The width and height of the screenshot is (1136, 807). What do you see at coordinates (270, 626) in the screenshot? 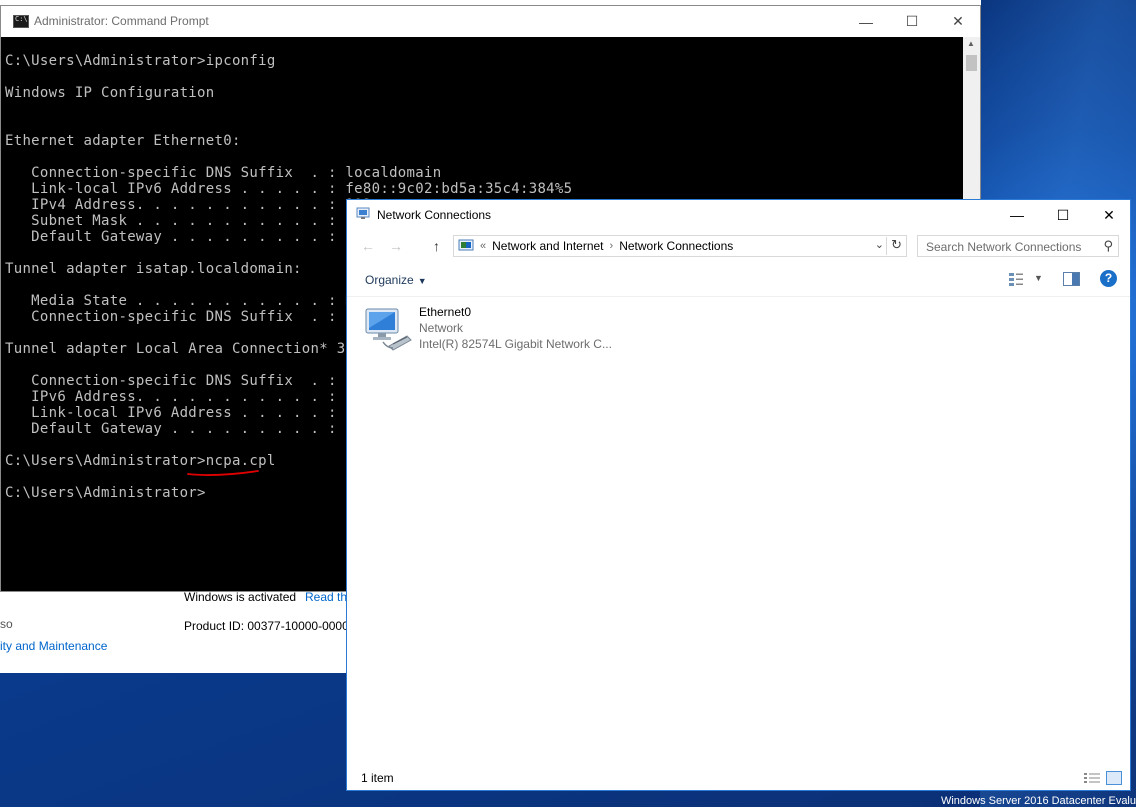
I see `product-id: Product ID: 00377-10000-00000` at bounding box center [270, 626].